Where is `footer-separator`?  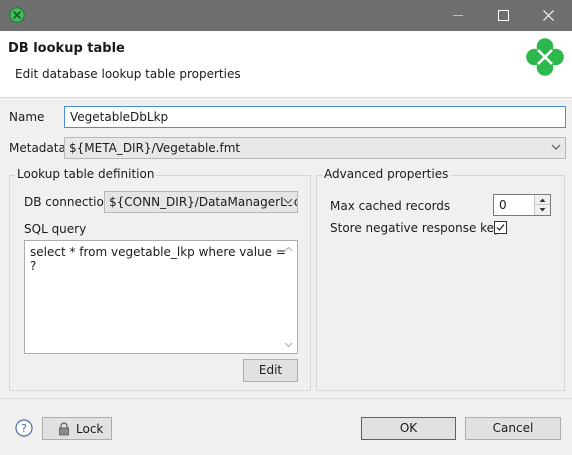
footer-separator is located at coordinates (286, 398).